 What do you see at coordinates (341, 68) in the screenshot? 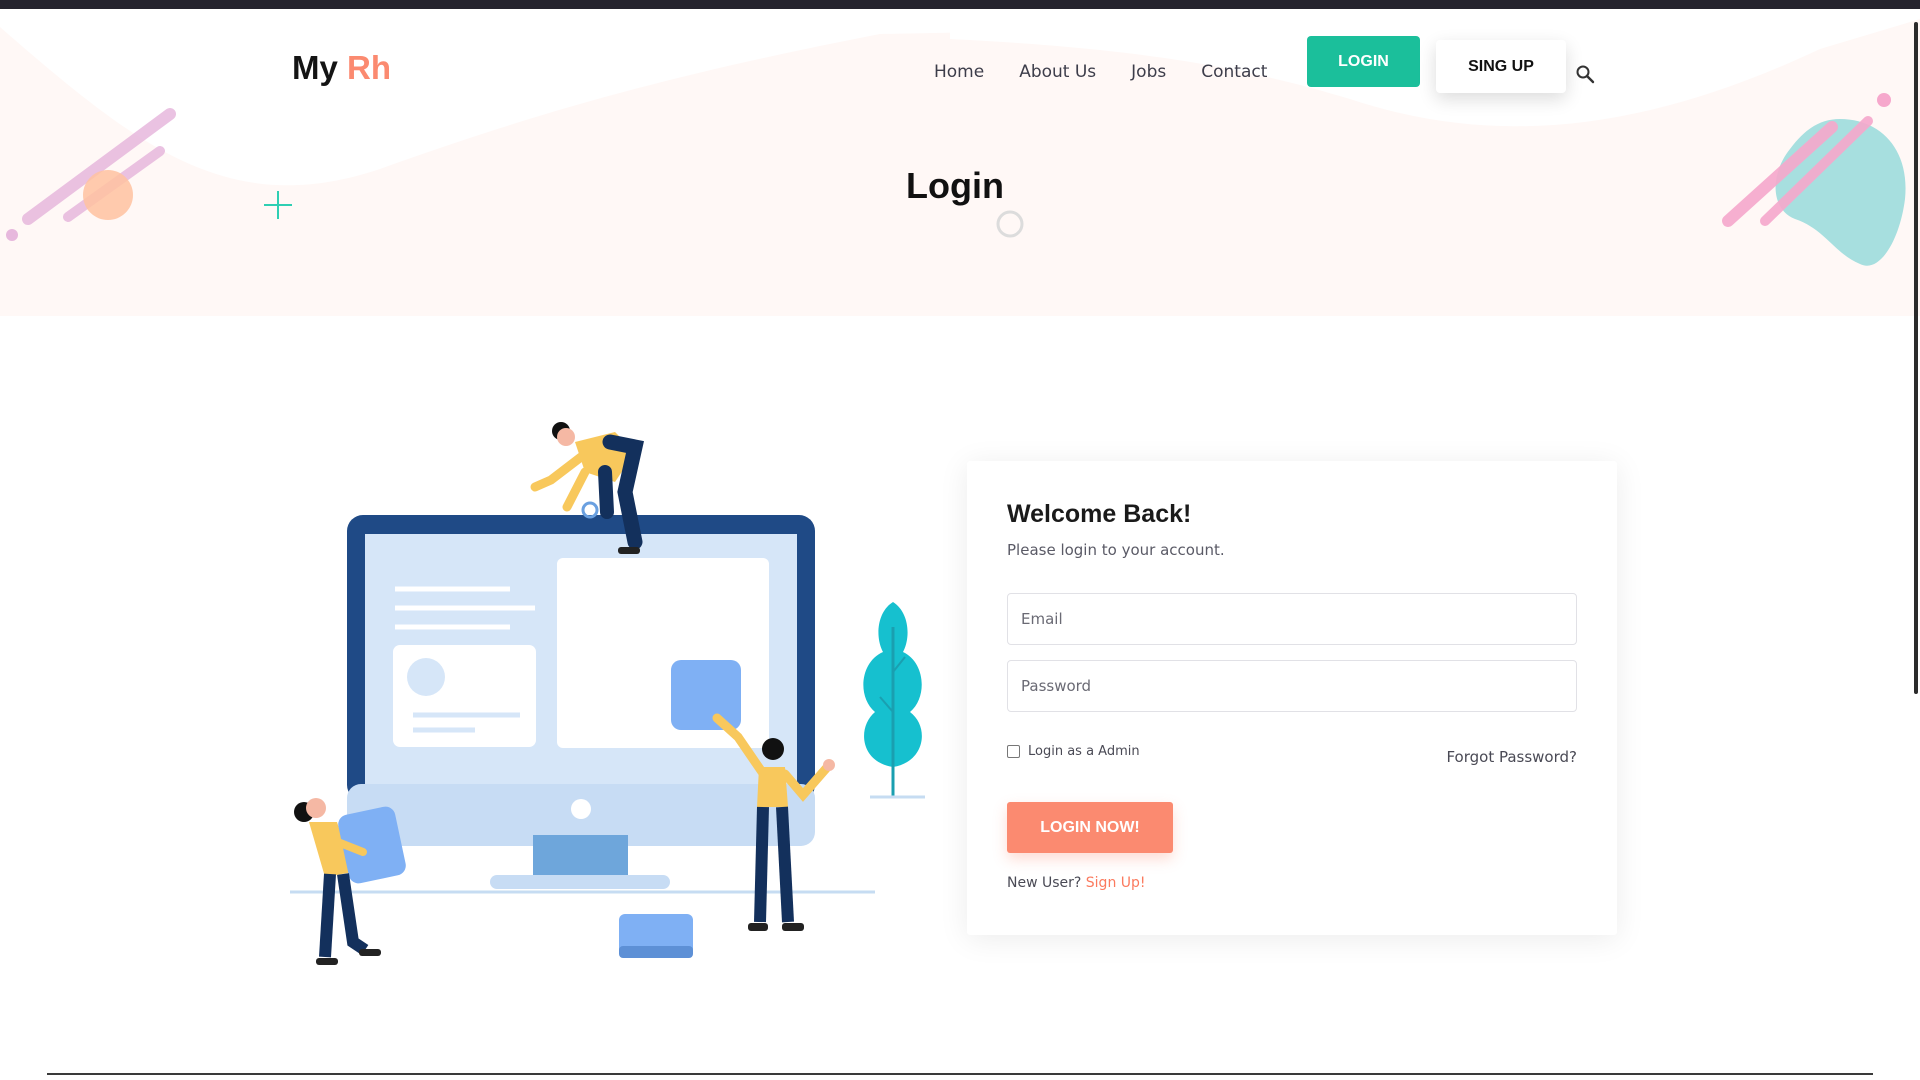
I see `brand-logo: My Rh` at bounding box center [341, 68].